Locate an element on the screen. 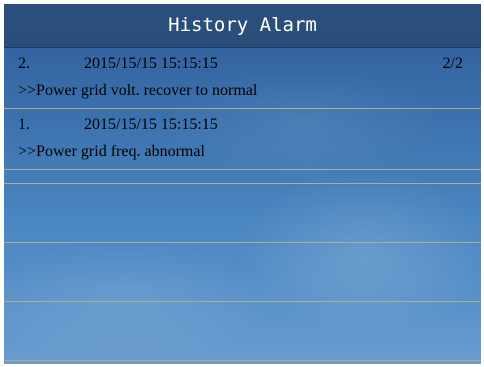 The width and height of the screenshot is (484, 367). page-indicator: 2/2 is located at coordinates (452, 63).